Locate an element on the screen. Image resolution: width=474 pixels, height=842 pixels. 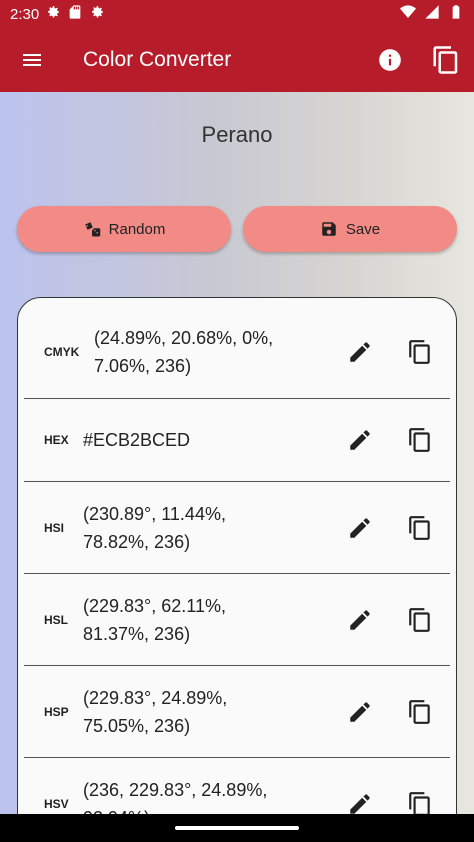
home-gesture-handle is located at coordinates (237, 828).